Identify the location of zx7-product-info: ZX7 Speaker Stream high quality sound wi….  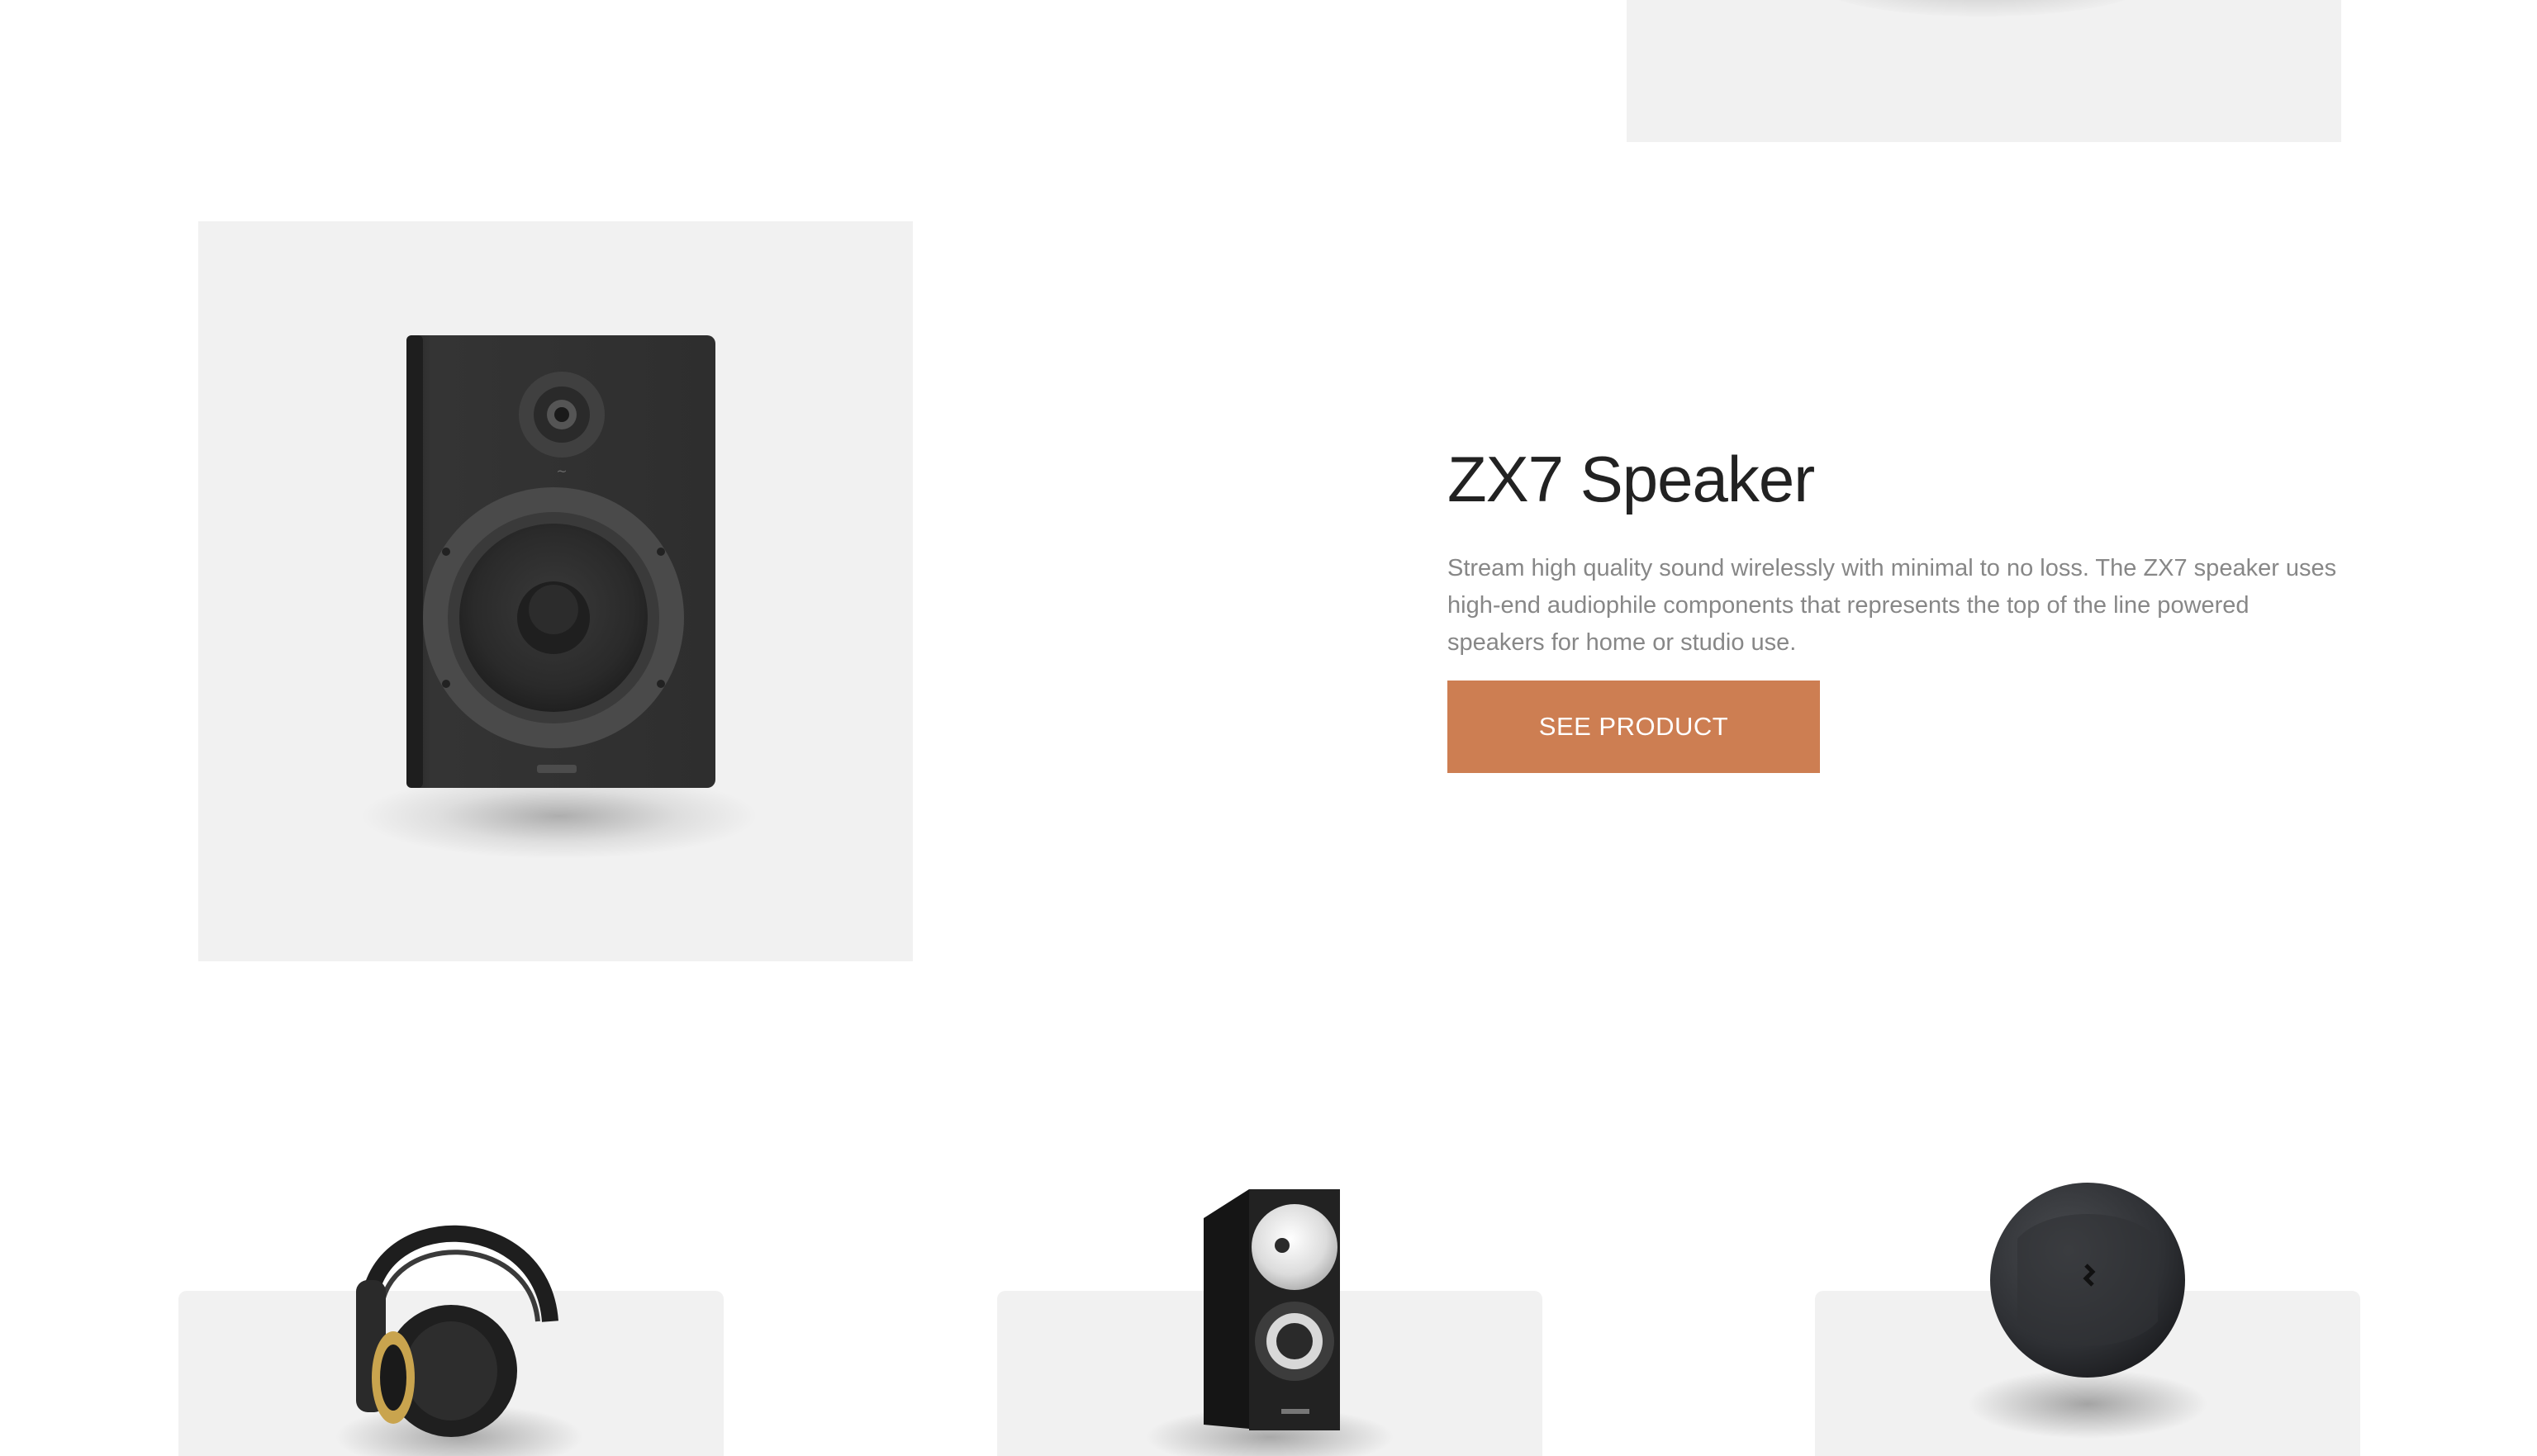
(1894, 550).